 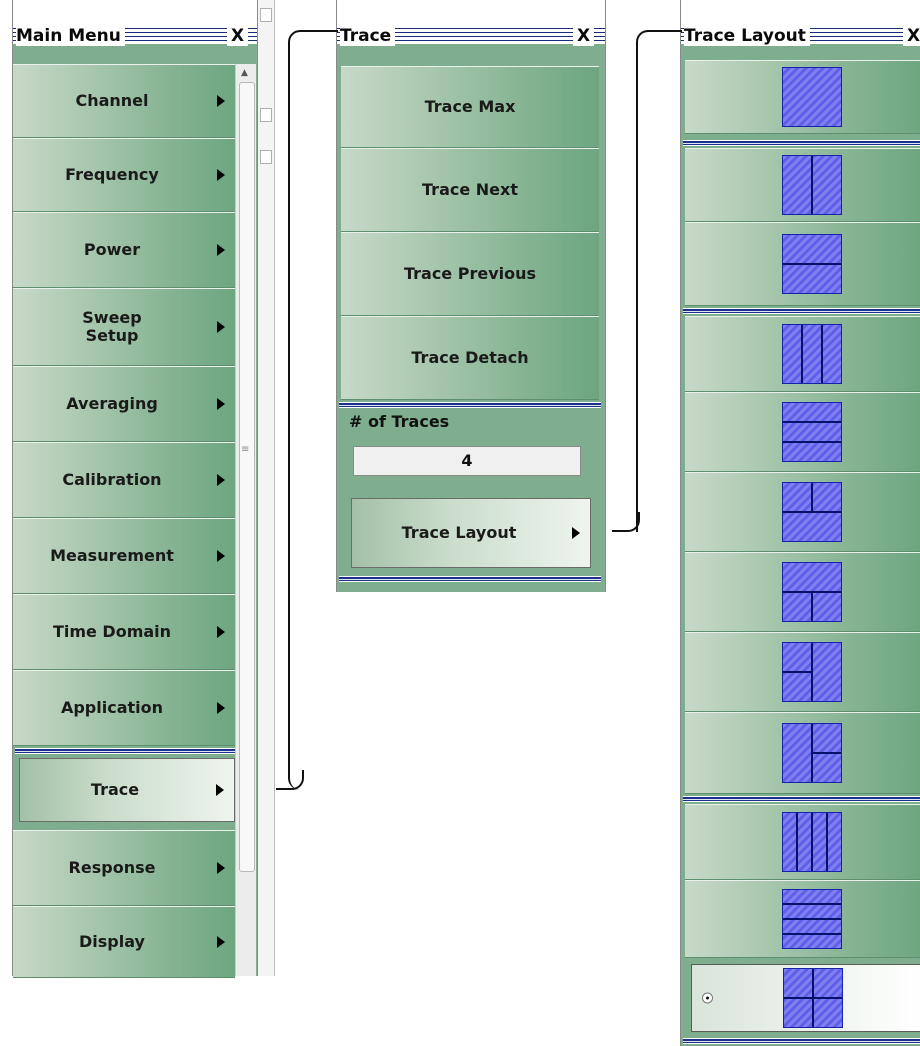 What do you see at coordinates (800, 23) in the screenshot?
I see `trace-layout-titlebar: Trace Layout X` at bounding box center [800, 23].